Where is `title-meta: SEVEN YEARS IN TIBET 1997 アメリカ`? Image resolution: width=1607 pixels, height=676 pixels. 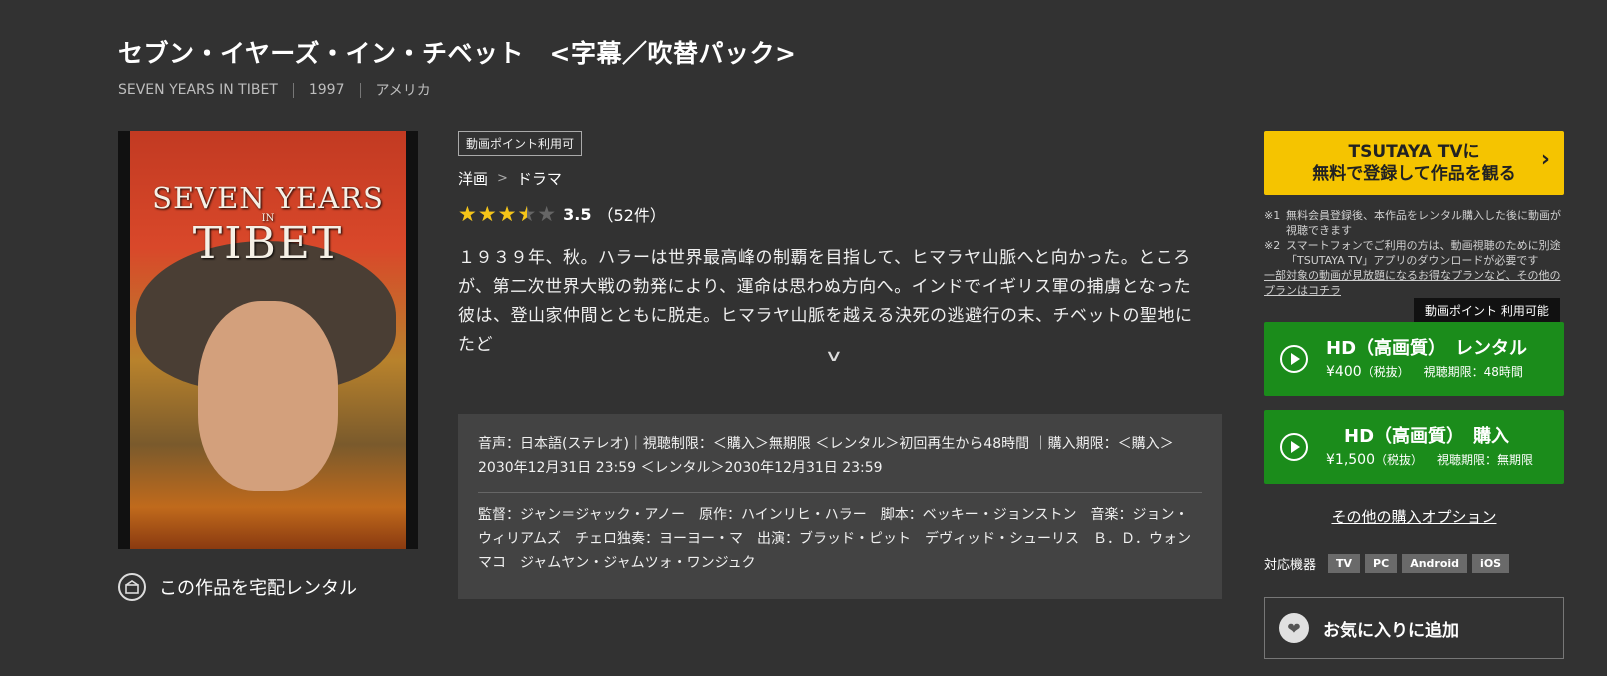
title-meta: SEVEN YEARS IN TIBET 1997 アメリカ is located at coordinates (274, 90).